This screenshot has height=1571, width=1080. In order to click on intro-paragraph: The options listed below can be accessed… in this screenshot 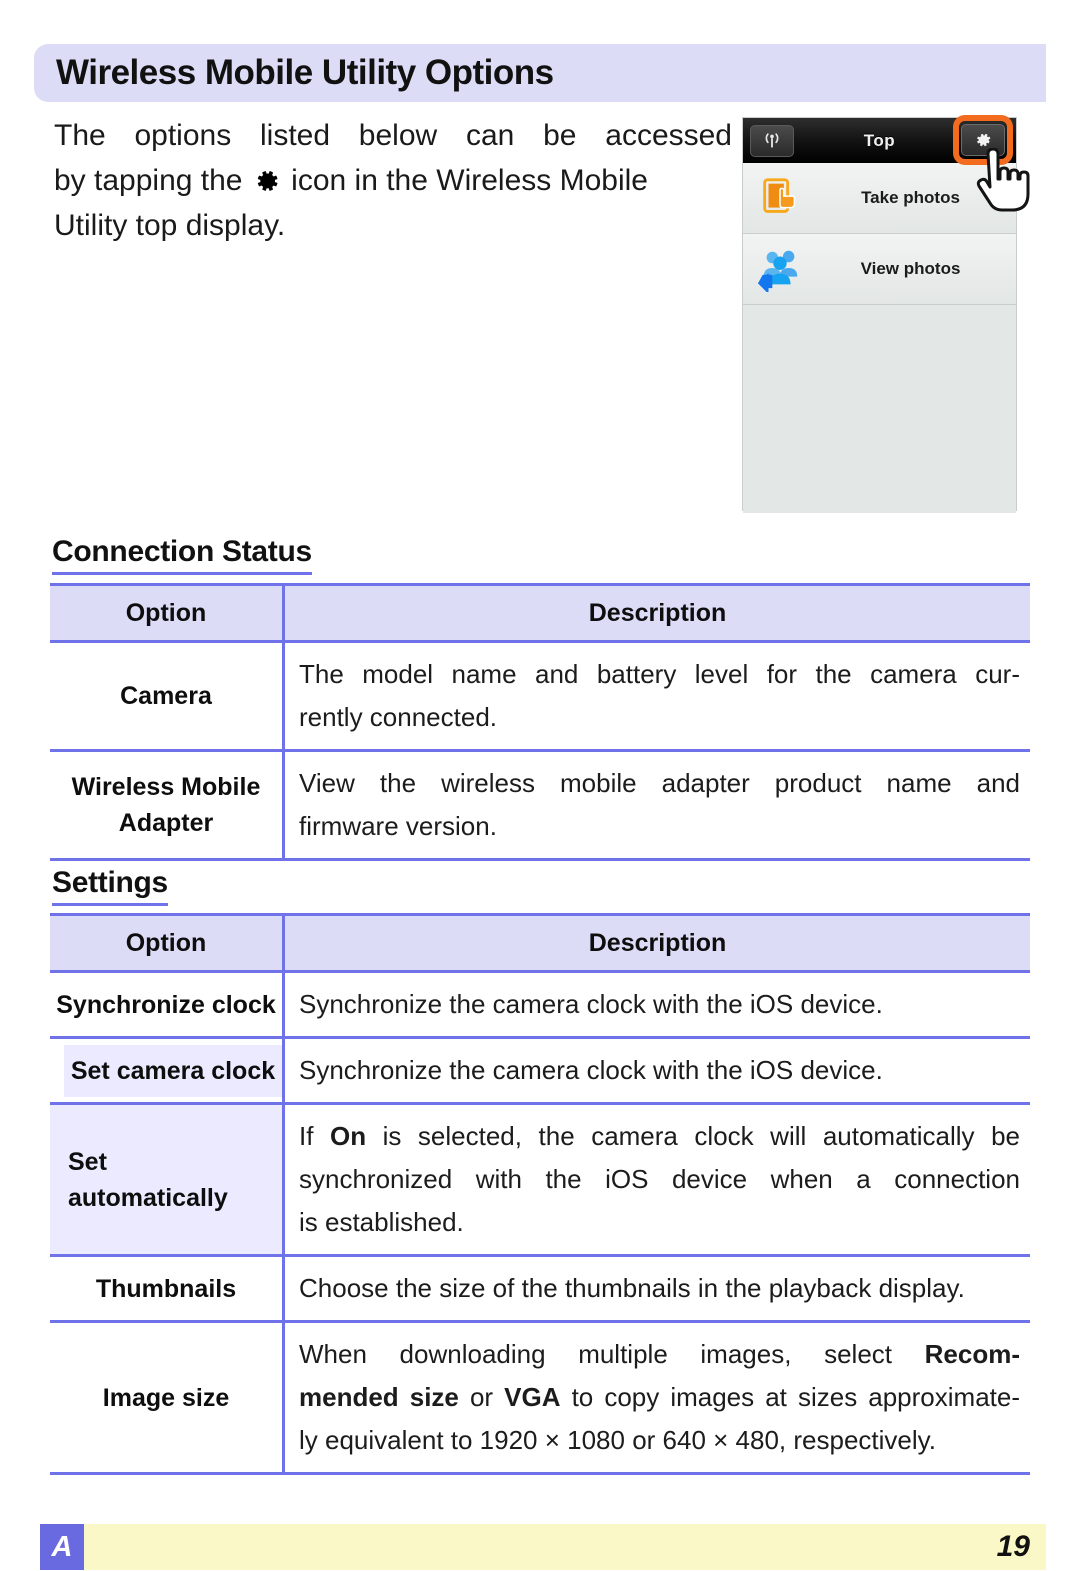, I will do `click(393, 180)`.